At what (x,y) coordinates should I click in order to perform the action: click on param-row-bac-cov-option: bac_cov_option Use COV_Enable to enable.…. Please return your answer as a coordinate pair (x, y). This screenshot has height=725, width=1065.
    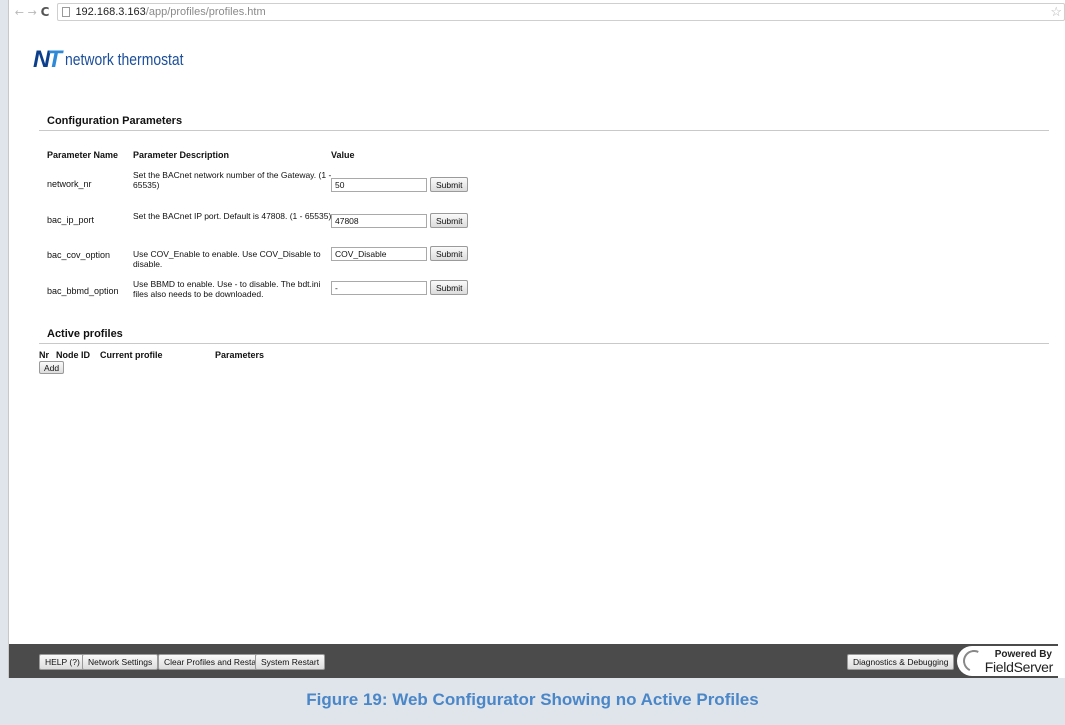
    Looking at the image, I should click on (537, 256).